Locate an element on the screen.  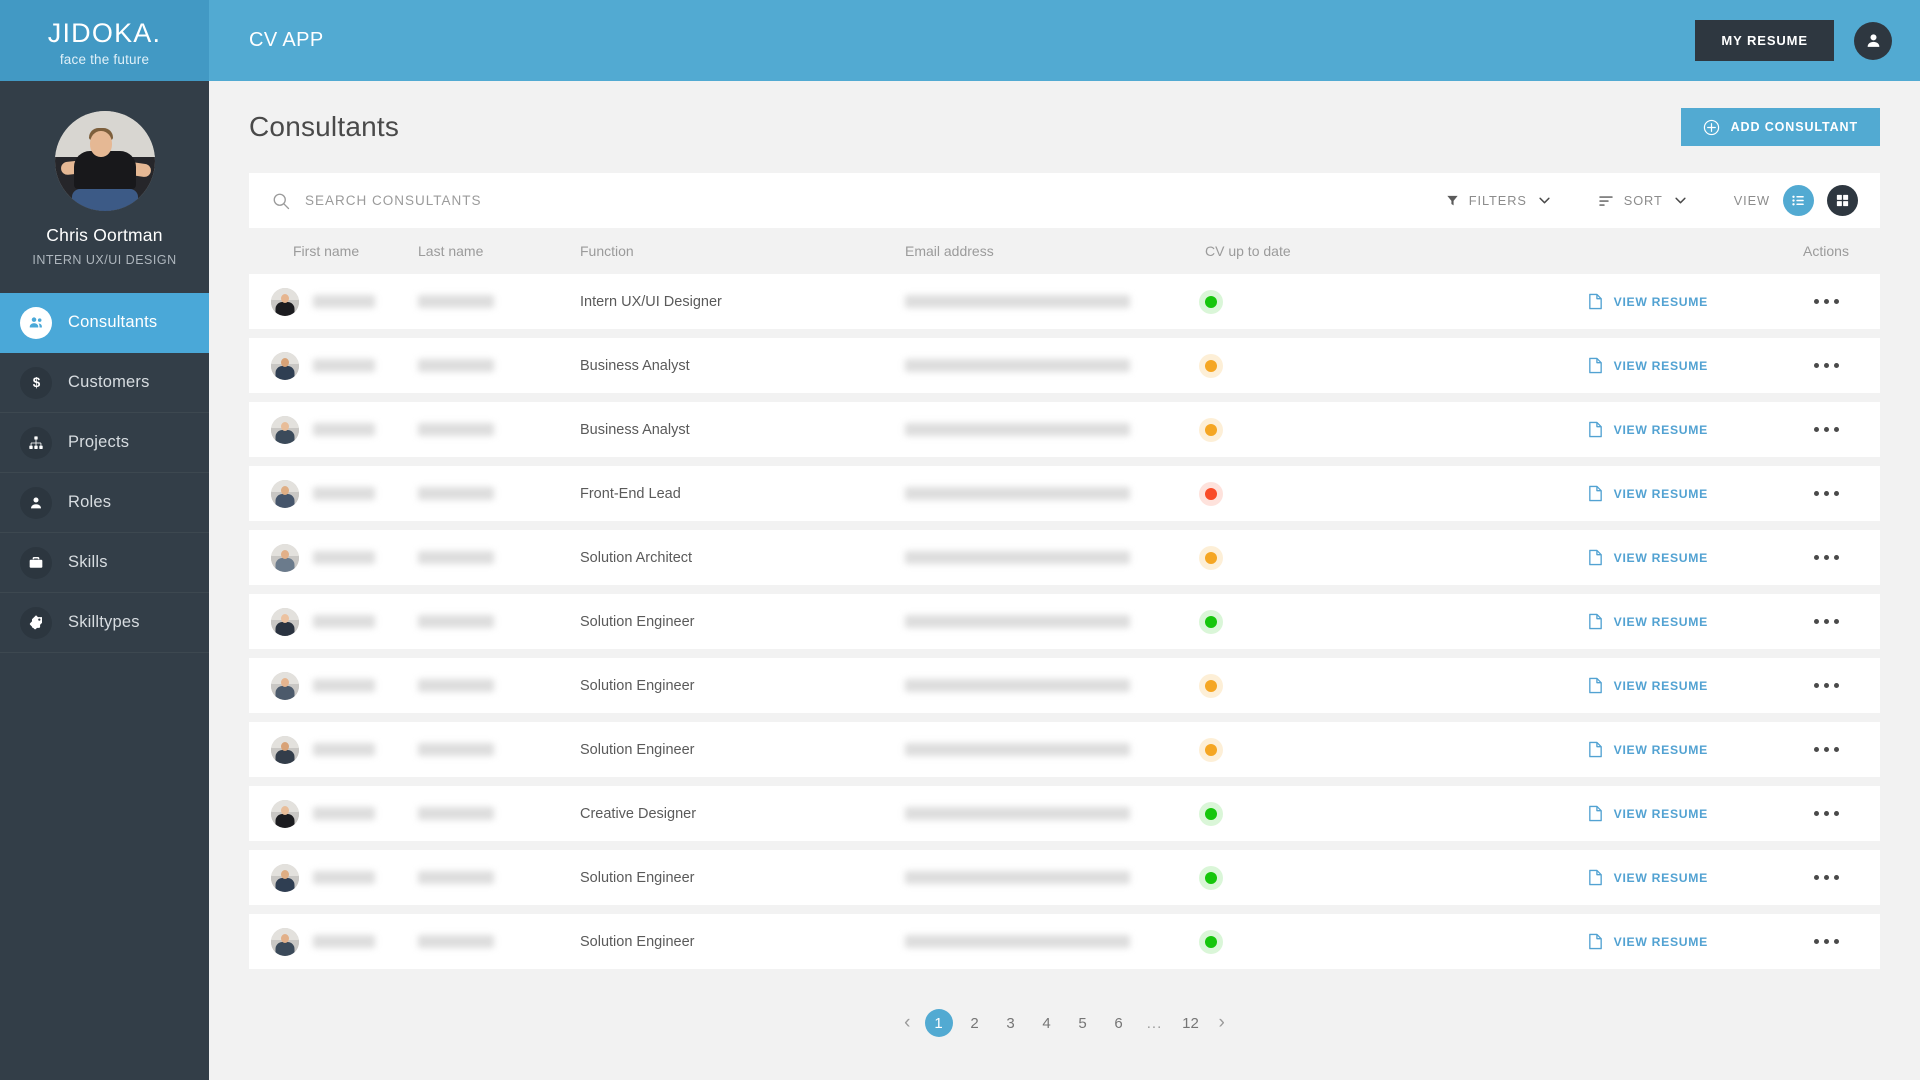
row-email: name.surname@mail.com is located at coordinates (1017, 493).